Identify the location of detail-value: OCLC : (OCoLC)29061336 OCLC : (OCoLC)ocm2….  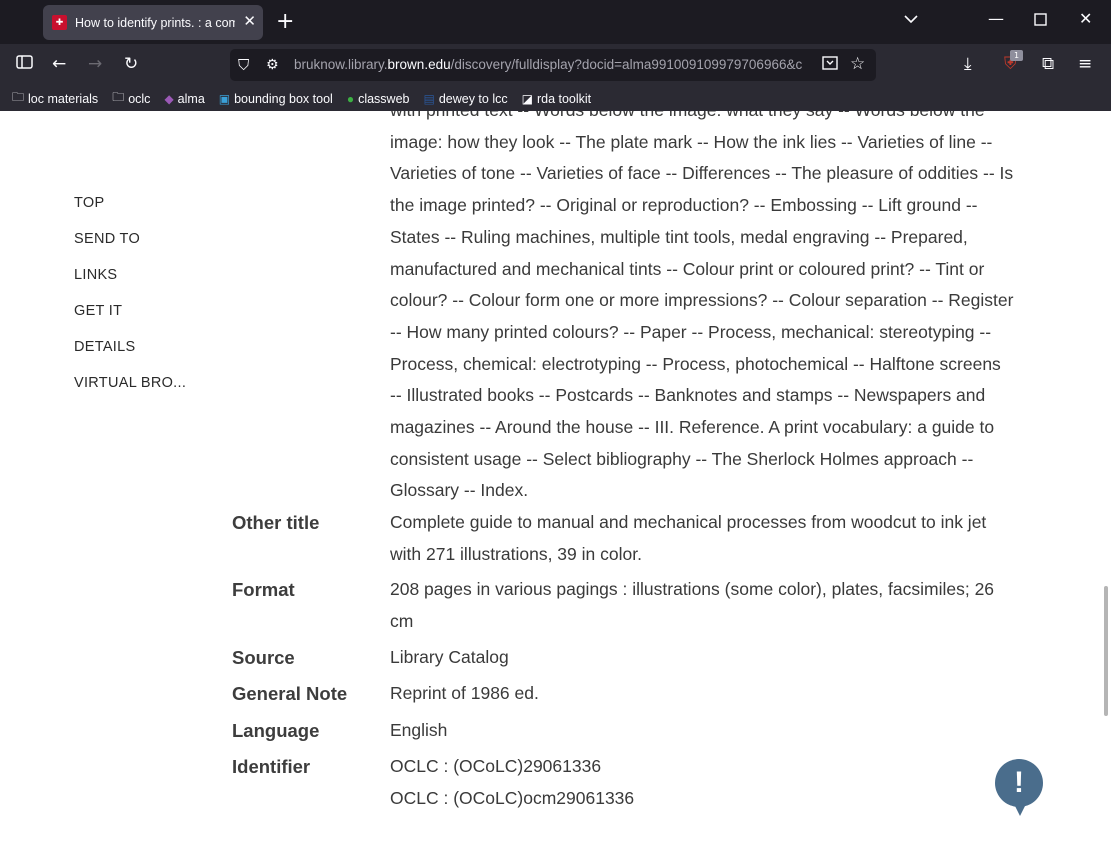
(705, 782).